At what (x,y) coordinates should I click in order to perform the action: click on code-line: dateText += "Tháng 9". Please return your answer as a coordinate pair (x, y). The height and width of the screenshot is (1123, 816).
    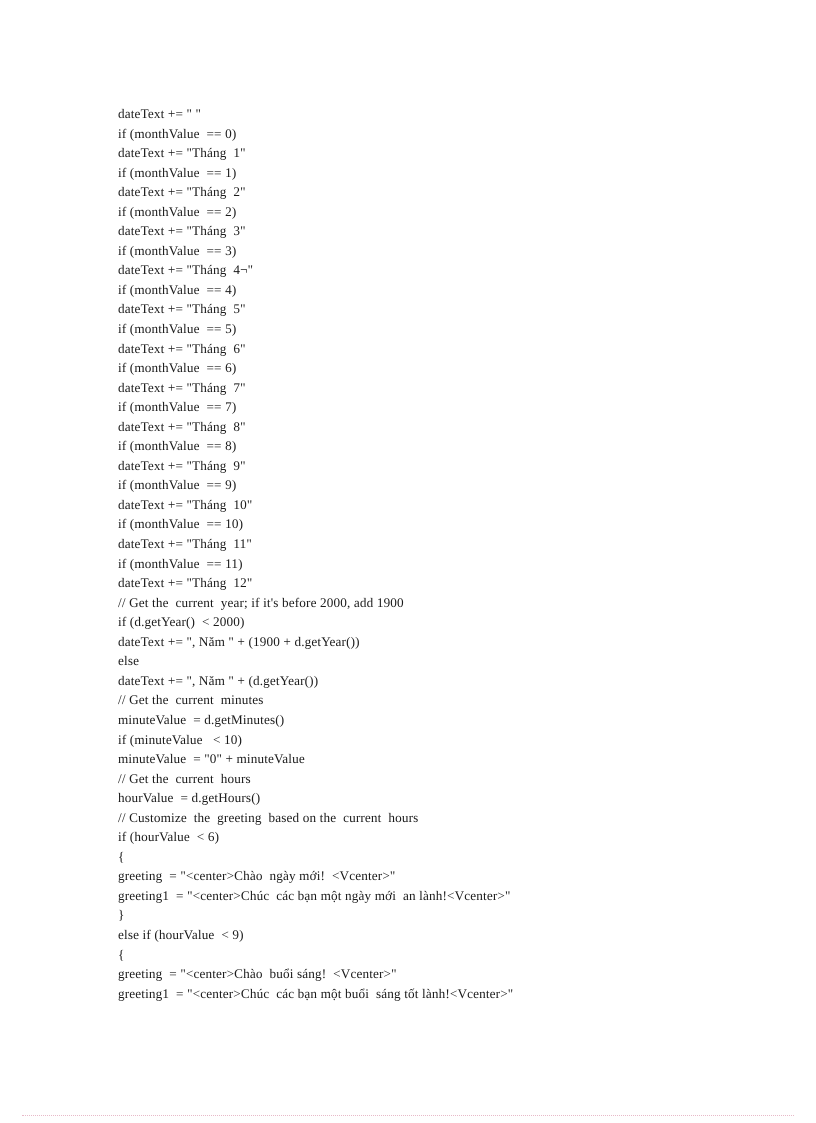
    Looking at the image, I should click on (182, 465).